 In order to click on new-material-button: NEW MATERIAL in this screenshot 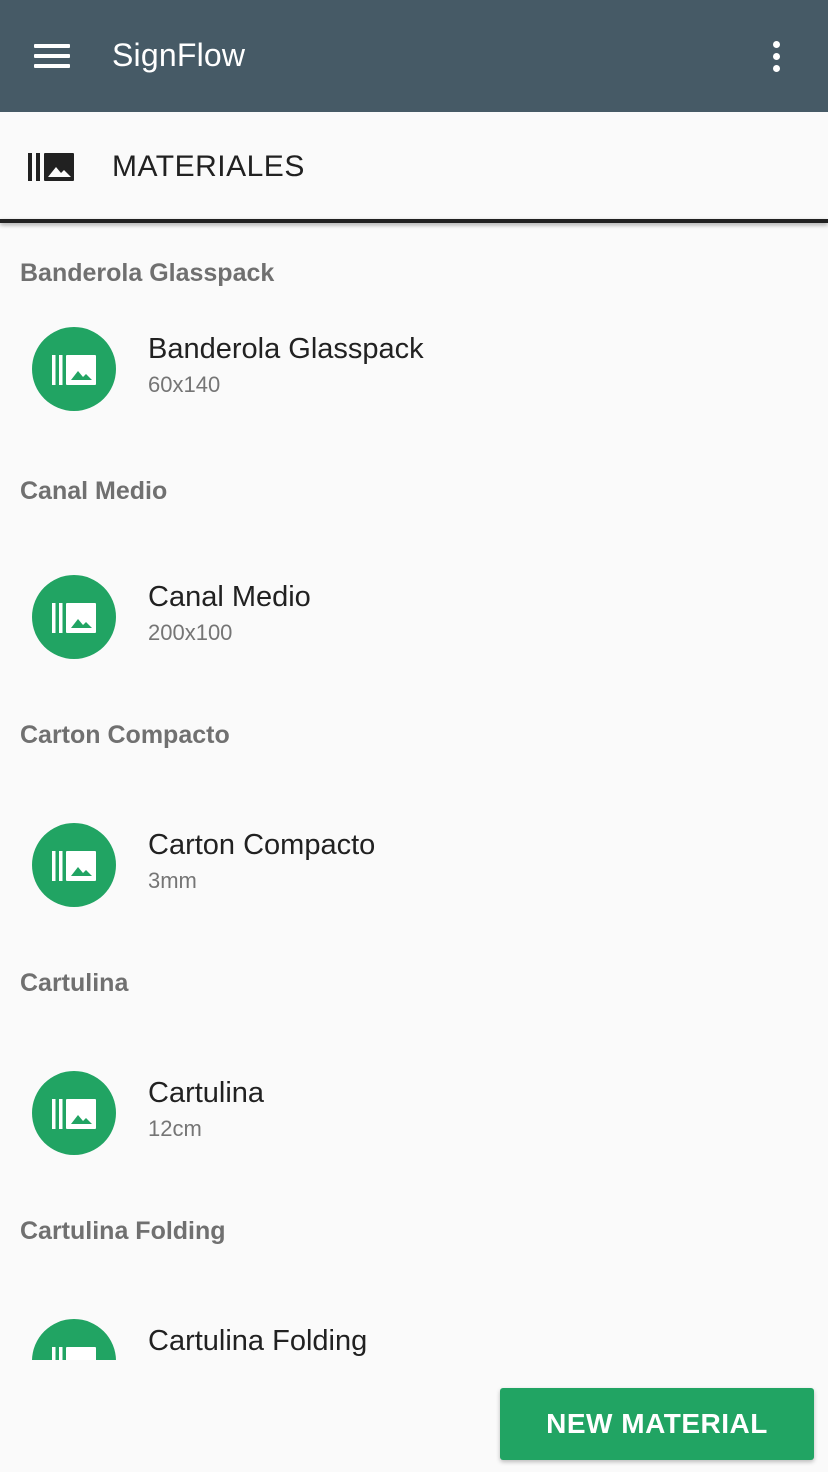, I will do `click(657, 1424)`.